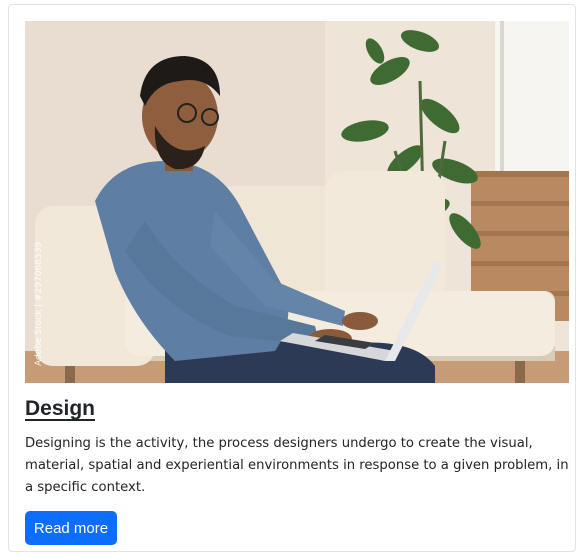 This screenshot has width=578, height=555. What do you see at coordinates (39, 304) in the screenshot?
I see `image-watermark: Adobe Stock | #297068539` at bounding box center [39, 304].